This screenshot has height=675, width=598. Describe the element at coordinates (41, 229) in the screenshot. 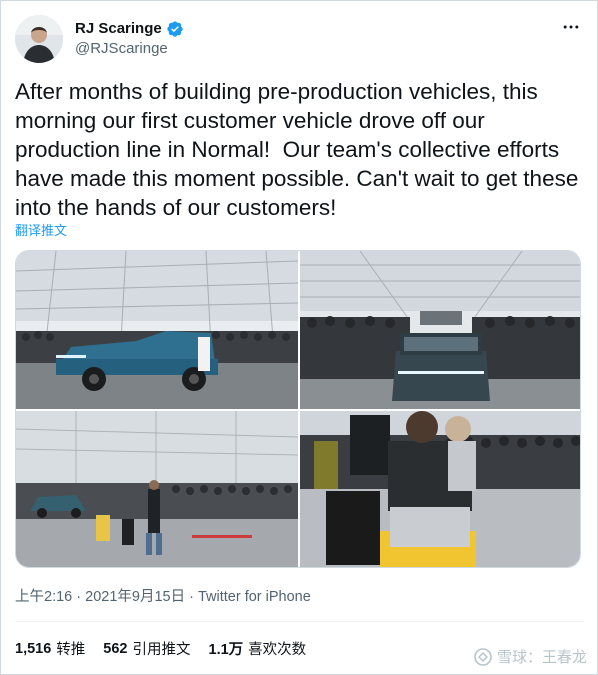

I see `translate-tweet-link: 翻译推文` at that location.